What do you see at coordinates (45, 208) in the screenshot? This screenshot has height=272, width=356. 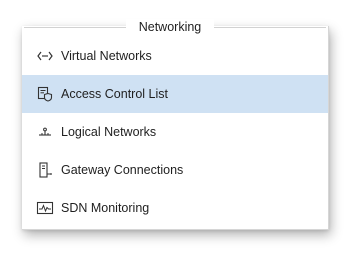 I see `monitoring-icon` at bounding box center [45, 208].